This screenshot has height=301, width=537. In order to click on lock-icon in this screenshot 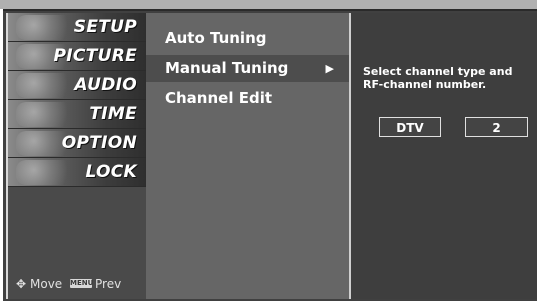, I will do `click(46, 172)`.